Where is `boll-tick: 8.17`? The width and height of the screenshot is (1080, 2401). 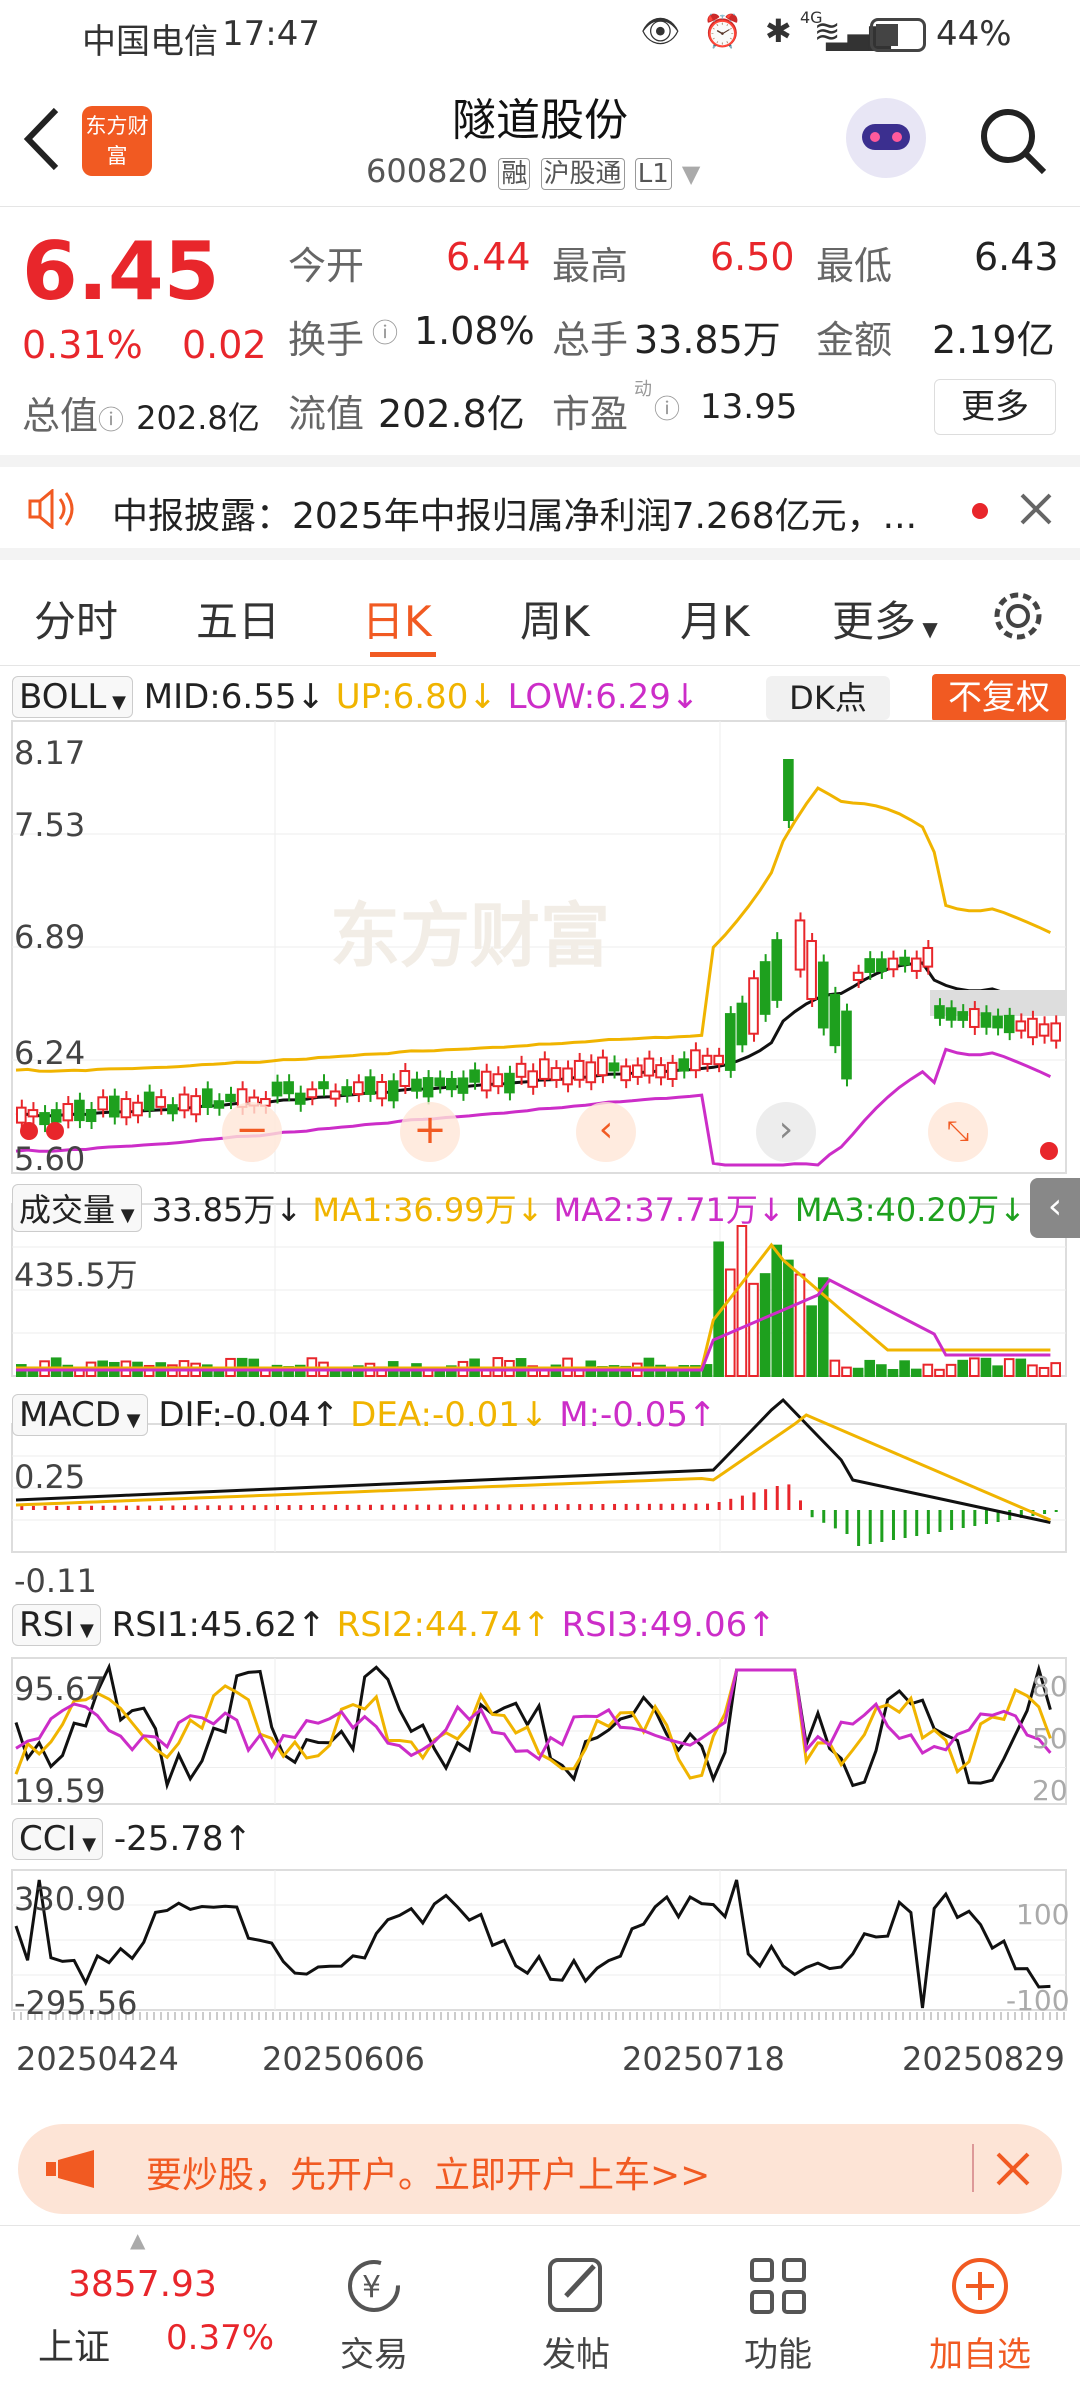 boll-tick: 8.17 is located at coordinates (50, 753).